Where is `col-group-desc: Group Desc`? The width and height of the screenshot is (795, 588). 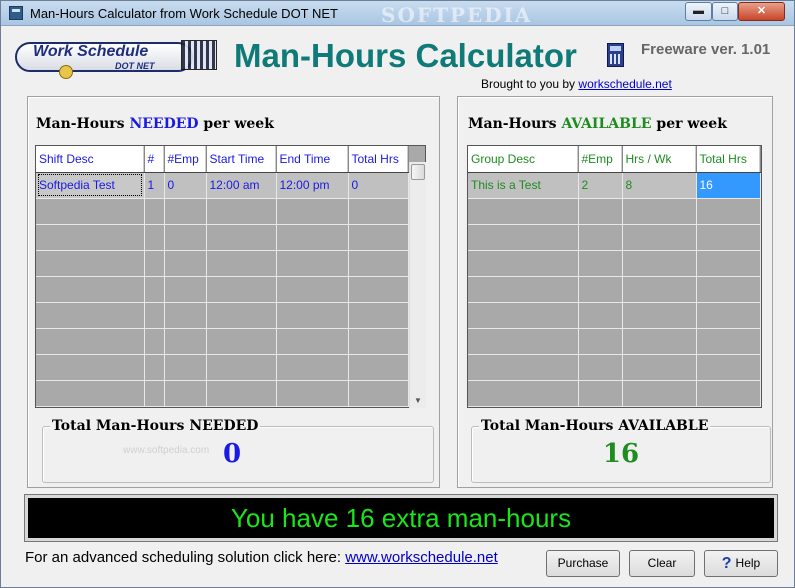 col-group-desc: Group Desc is located at coordinates (523, 159).